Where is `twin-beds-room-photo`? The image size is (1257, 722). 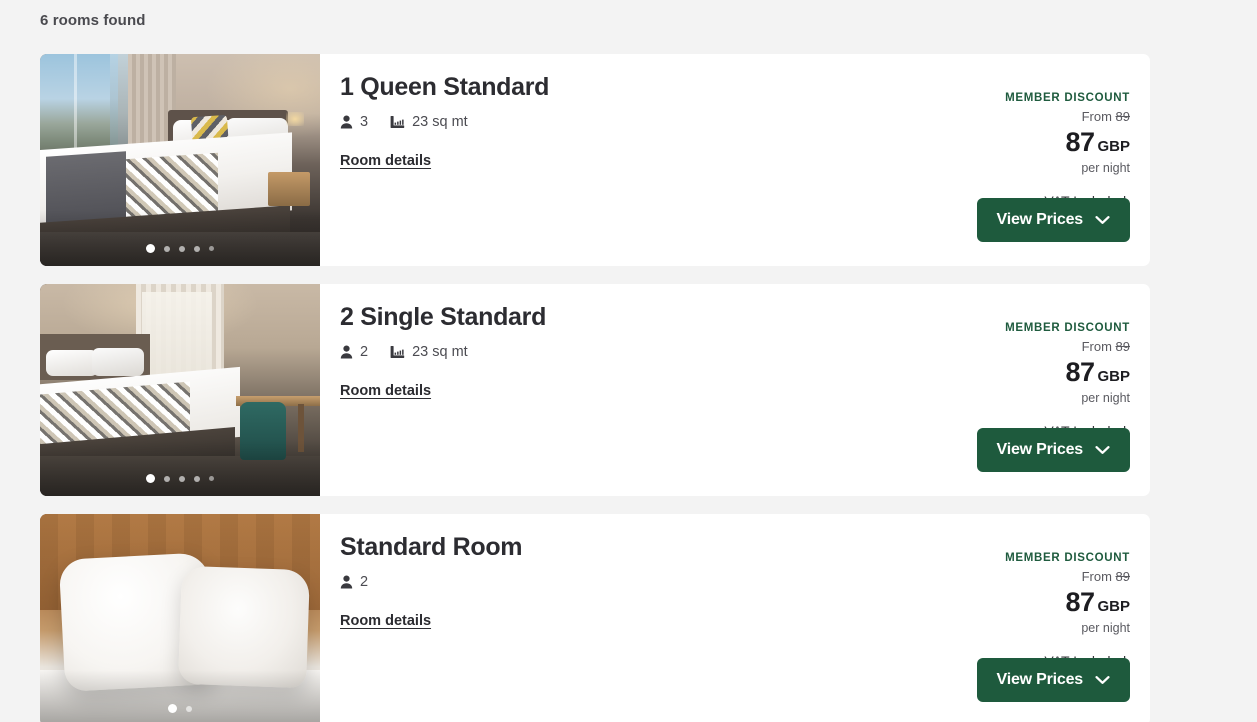
twin-beds-room-photo is located at coordinates (180, 390).